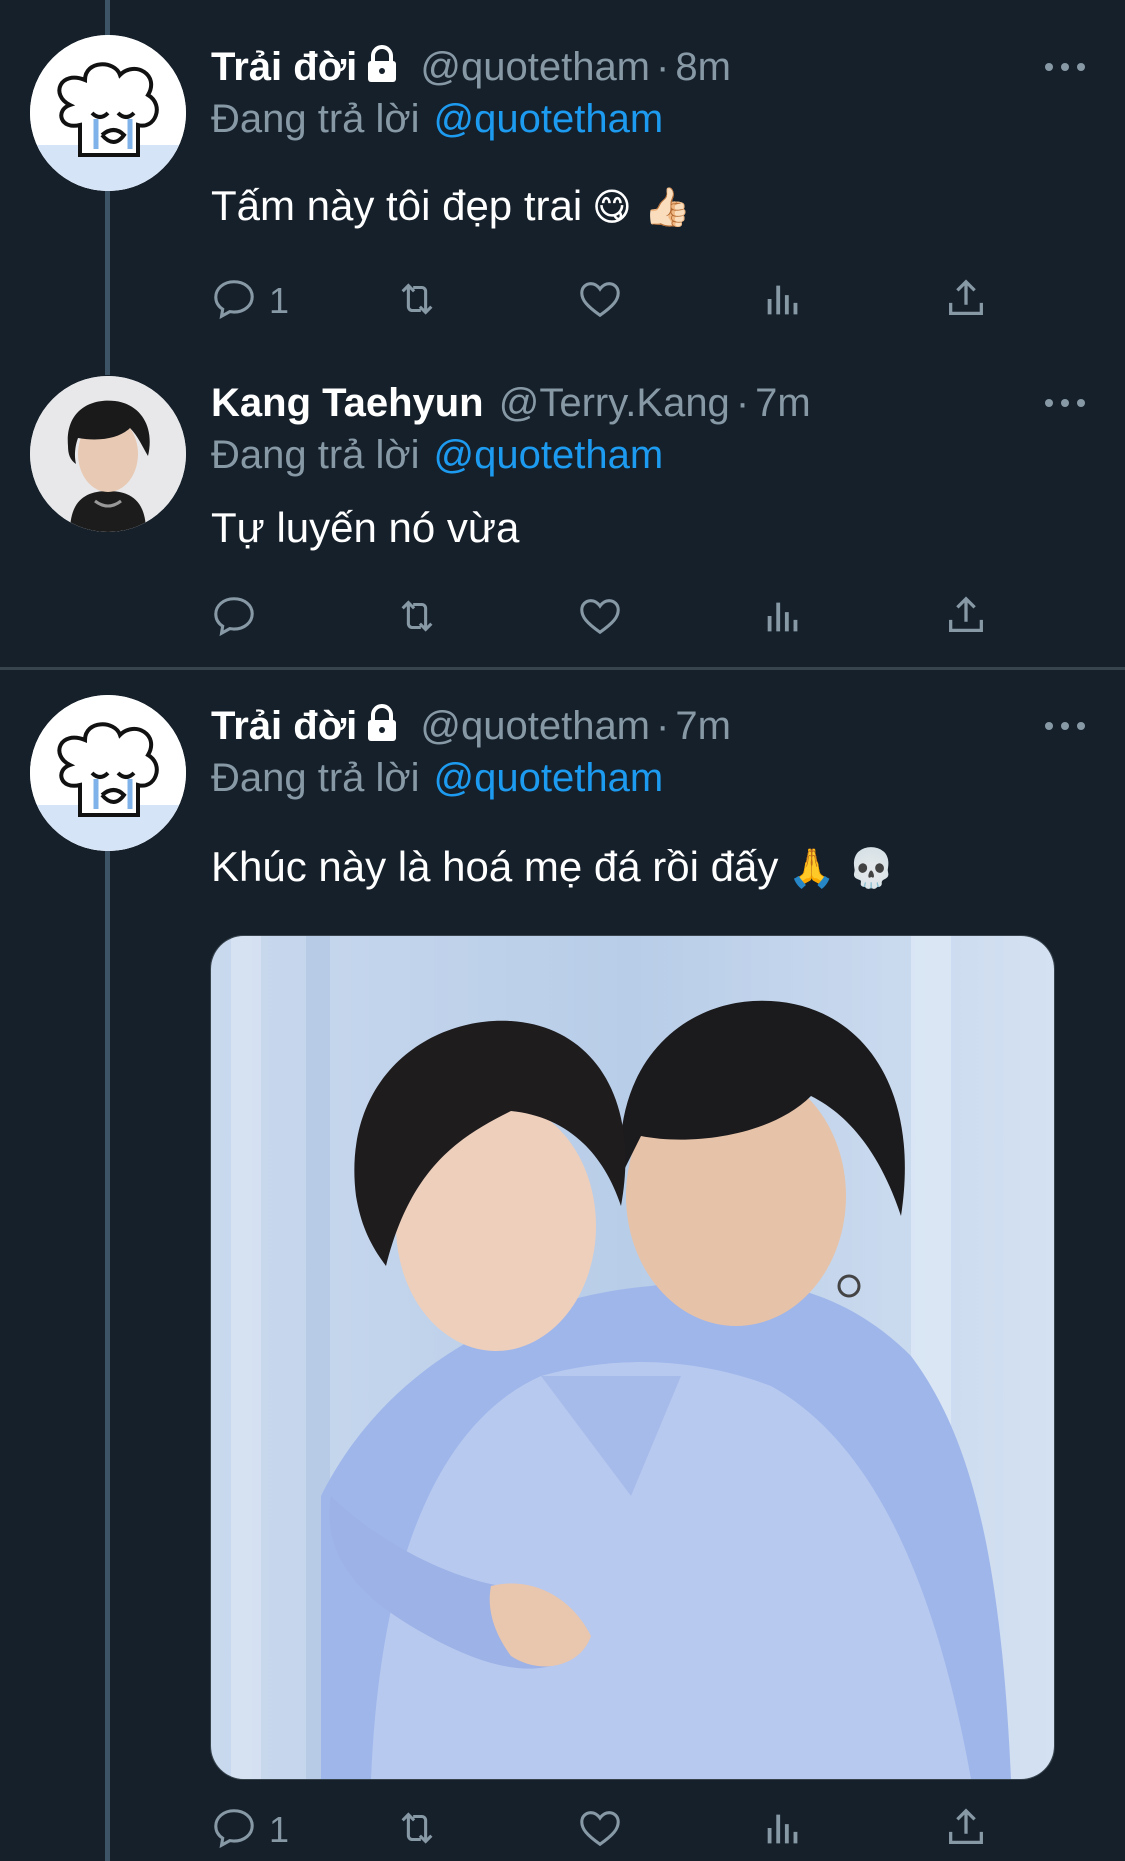  Describe the element at coordinates (703, 67) in the screenshot. I see `timestamp: 8m` at that location.